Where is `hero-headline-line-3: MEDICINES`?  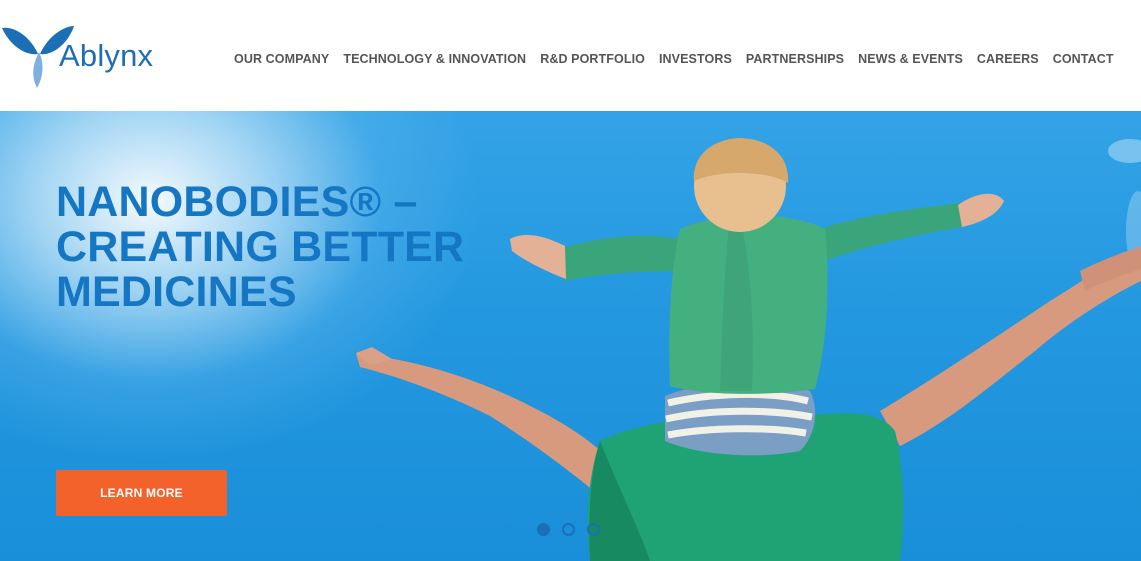 hero-headline-line-3: MEDICINES is located at coordinates (176, 292).